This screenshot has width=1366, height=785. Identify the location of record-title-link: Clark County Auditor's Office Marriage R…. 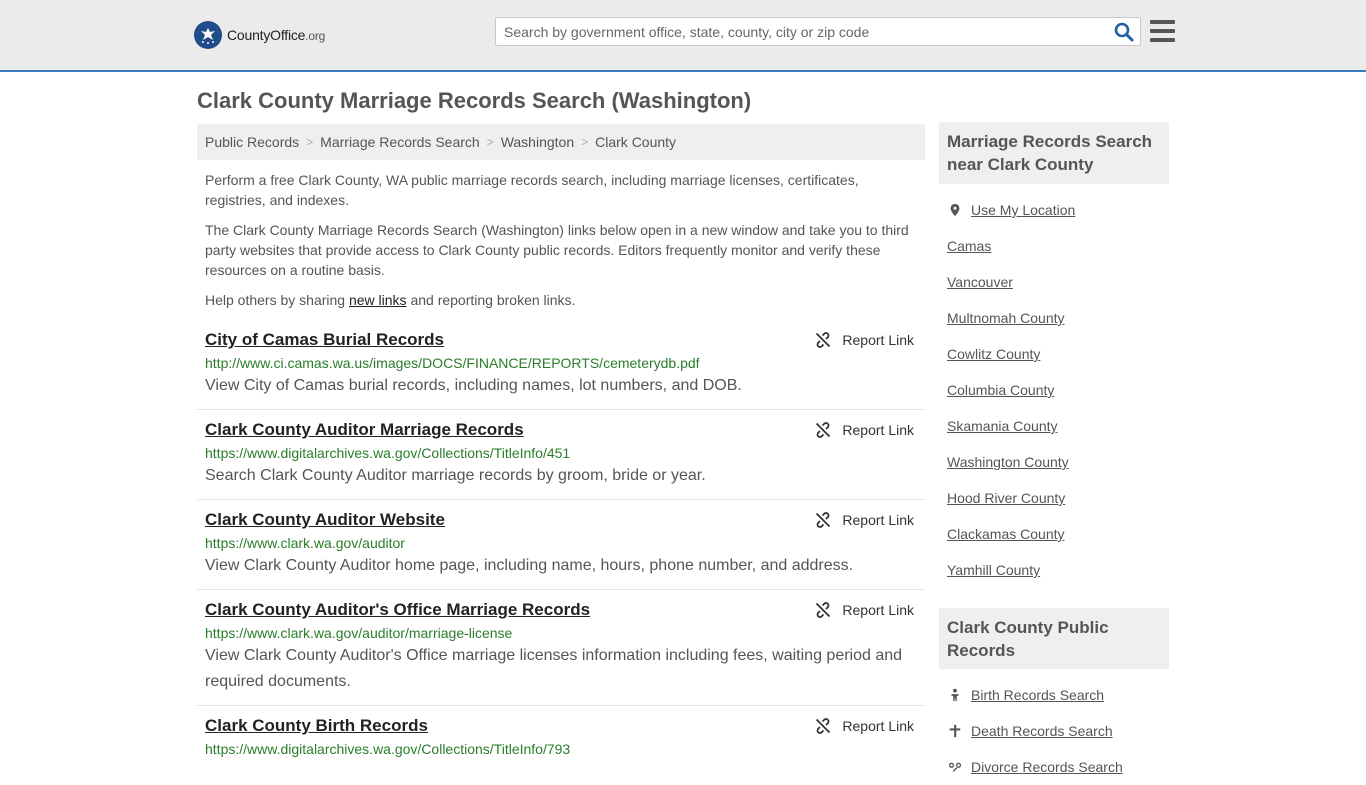
(397, 610).